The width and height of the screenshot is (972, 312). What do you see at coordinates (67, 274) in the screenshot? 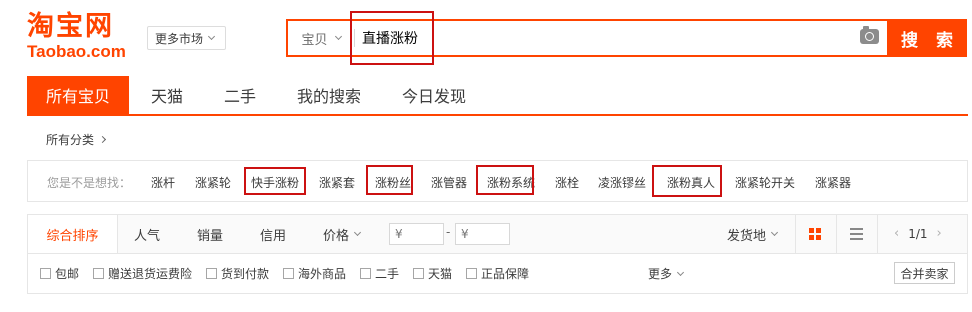
I see `filter-label: 包邮` at bounding box center [67, 274].